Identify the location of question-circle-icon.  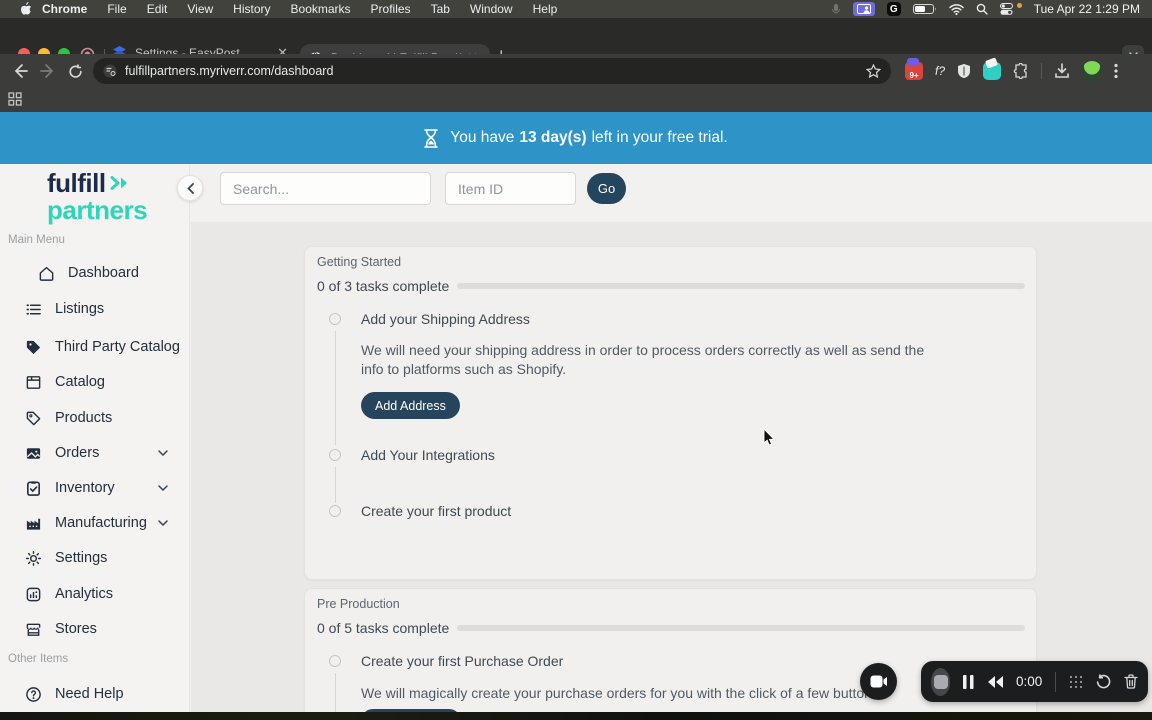
(33, 694).